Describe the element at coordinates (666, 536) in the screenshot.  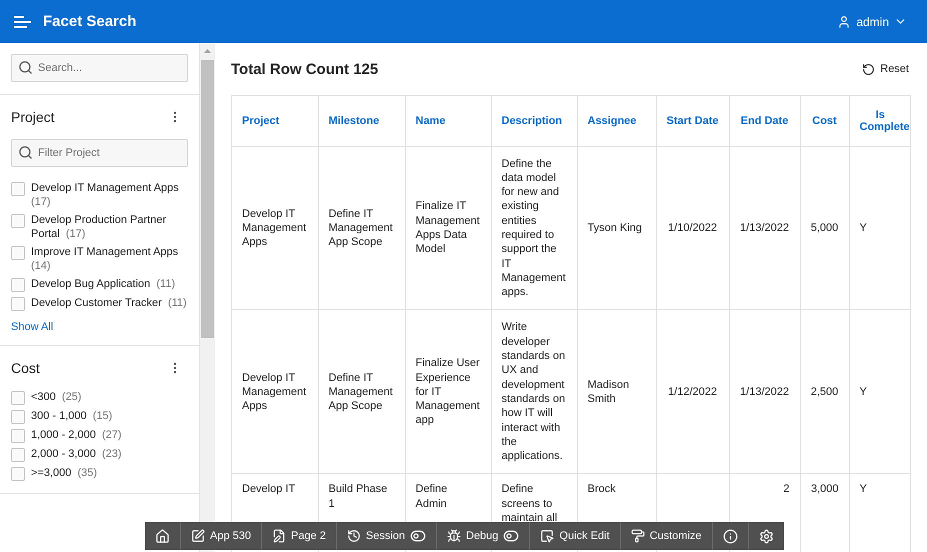
I see `toolbar-button: Customize` at that location.